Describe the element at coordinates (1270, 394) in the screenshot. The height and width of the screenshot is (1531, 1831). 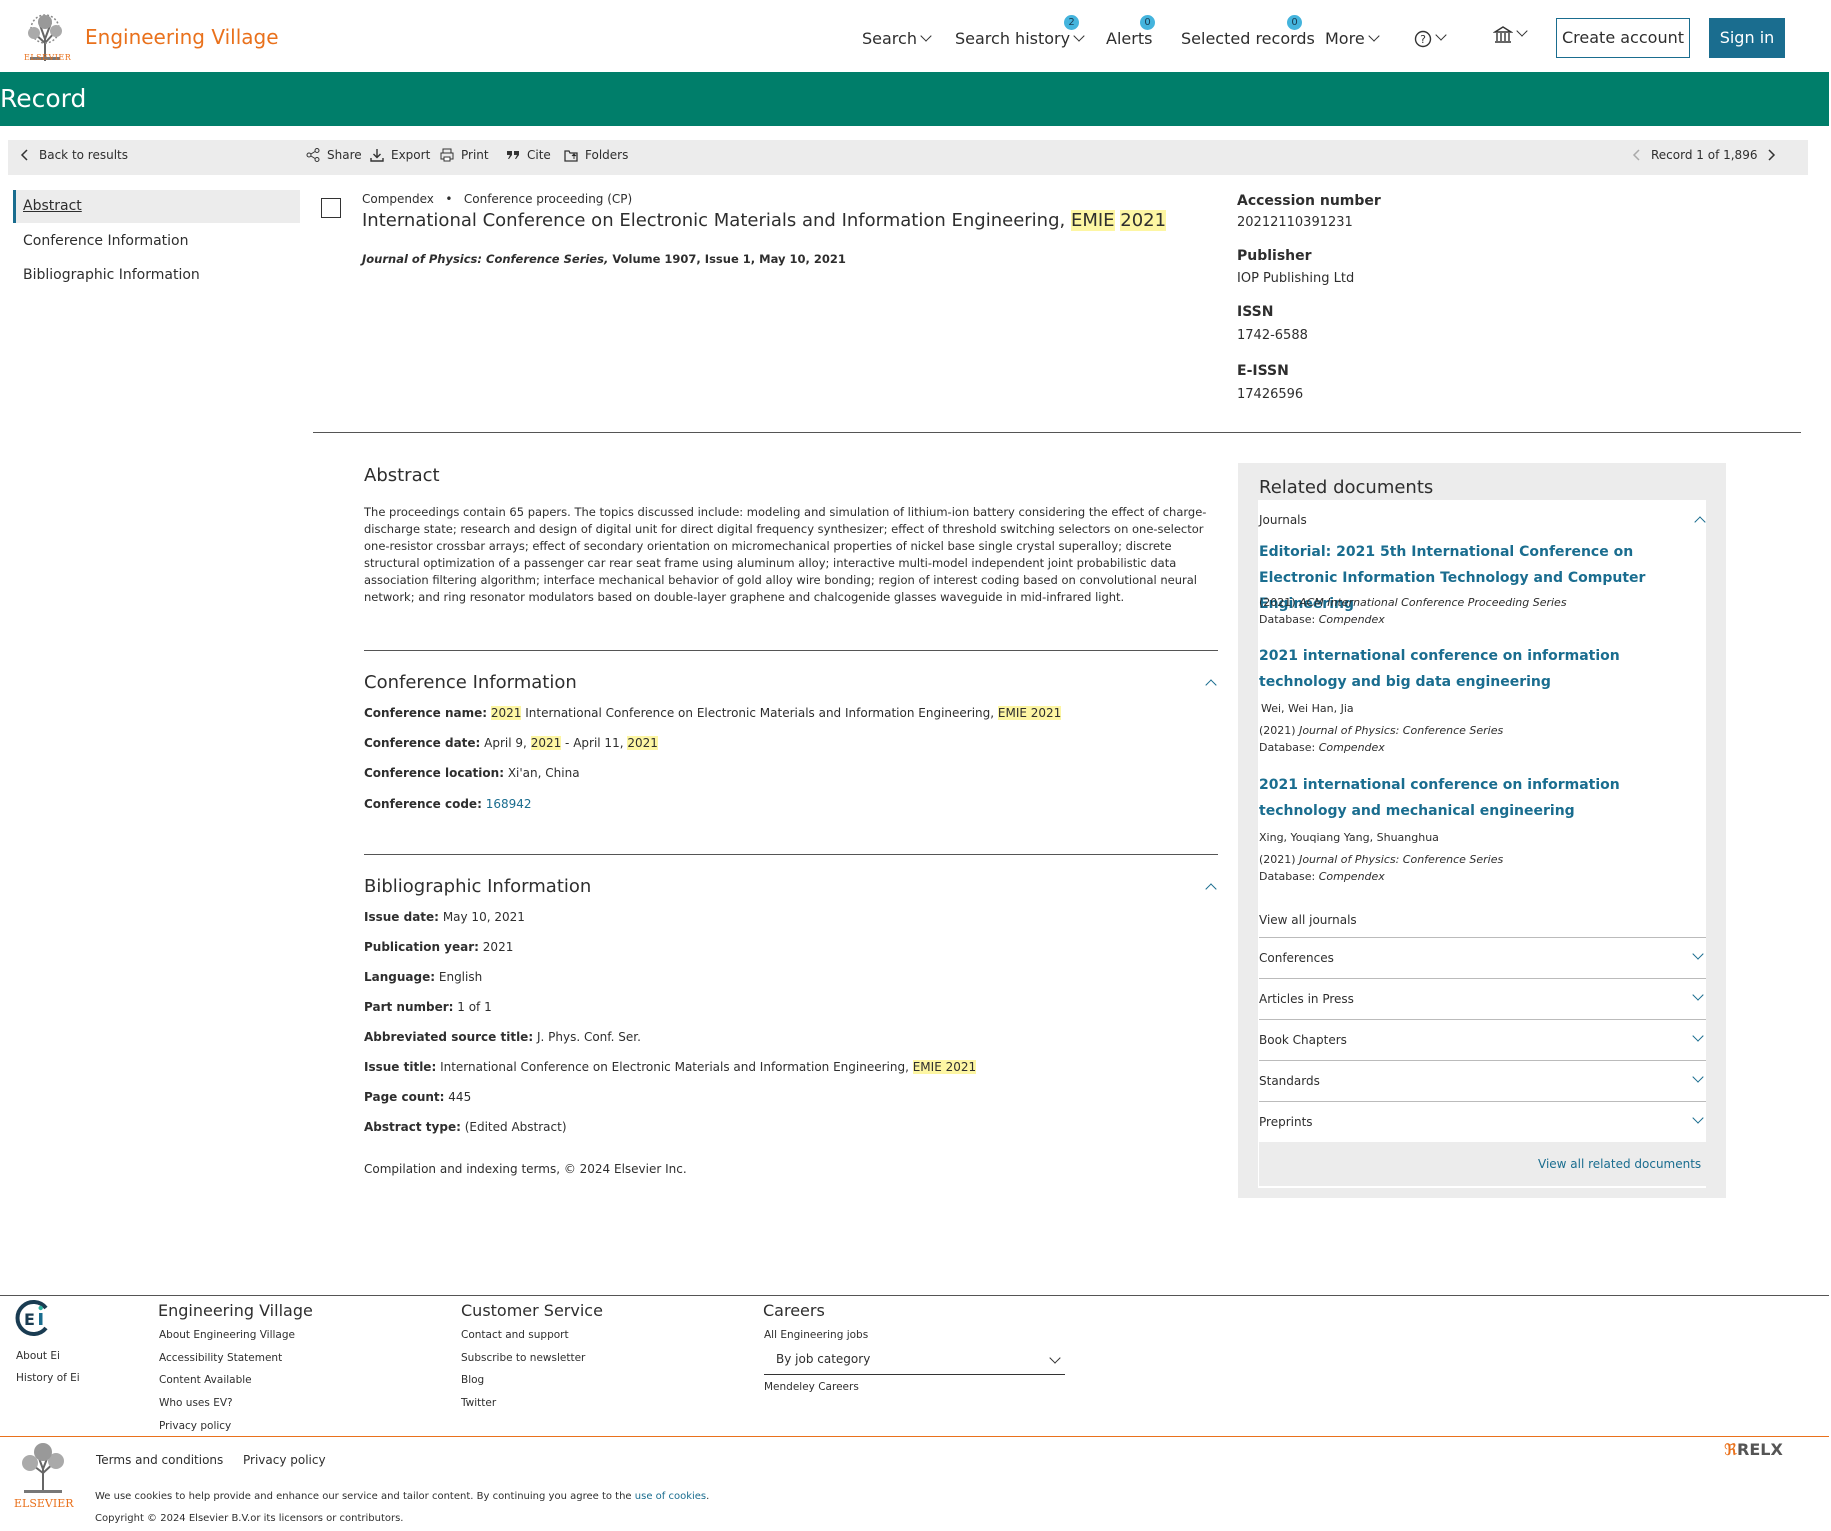
I see `eissn-link: 17426596` at that location.